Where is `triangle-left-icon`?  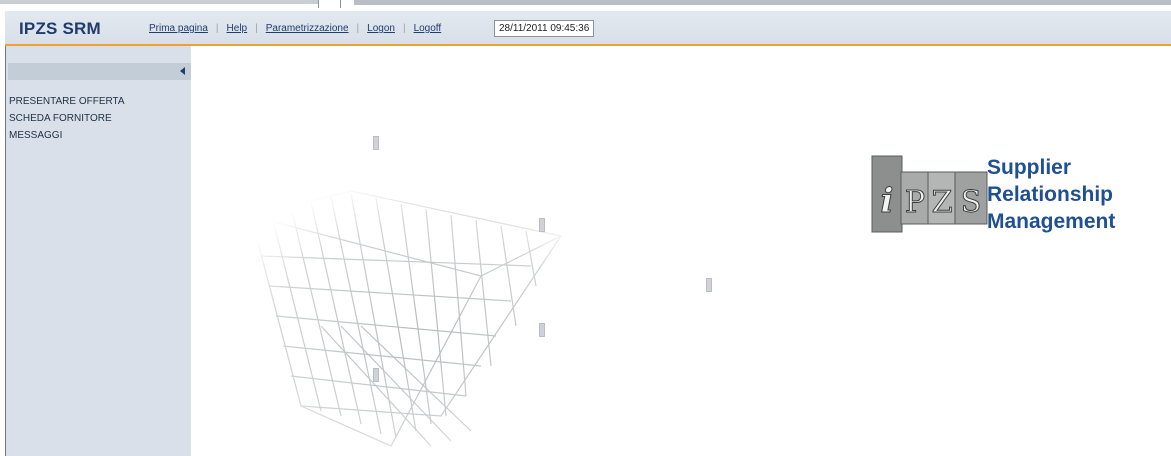 triangle-left-icon is located at coordinates (182, 71).